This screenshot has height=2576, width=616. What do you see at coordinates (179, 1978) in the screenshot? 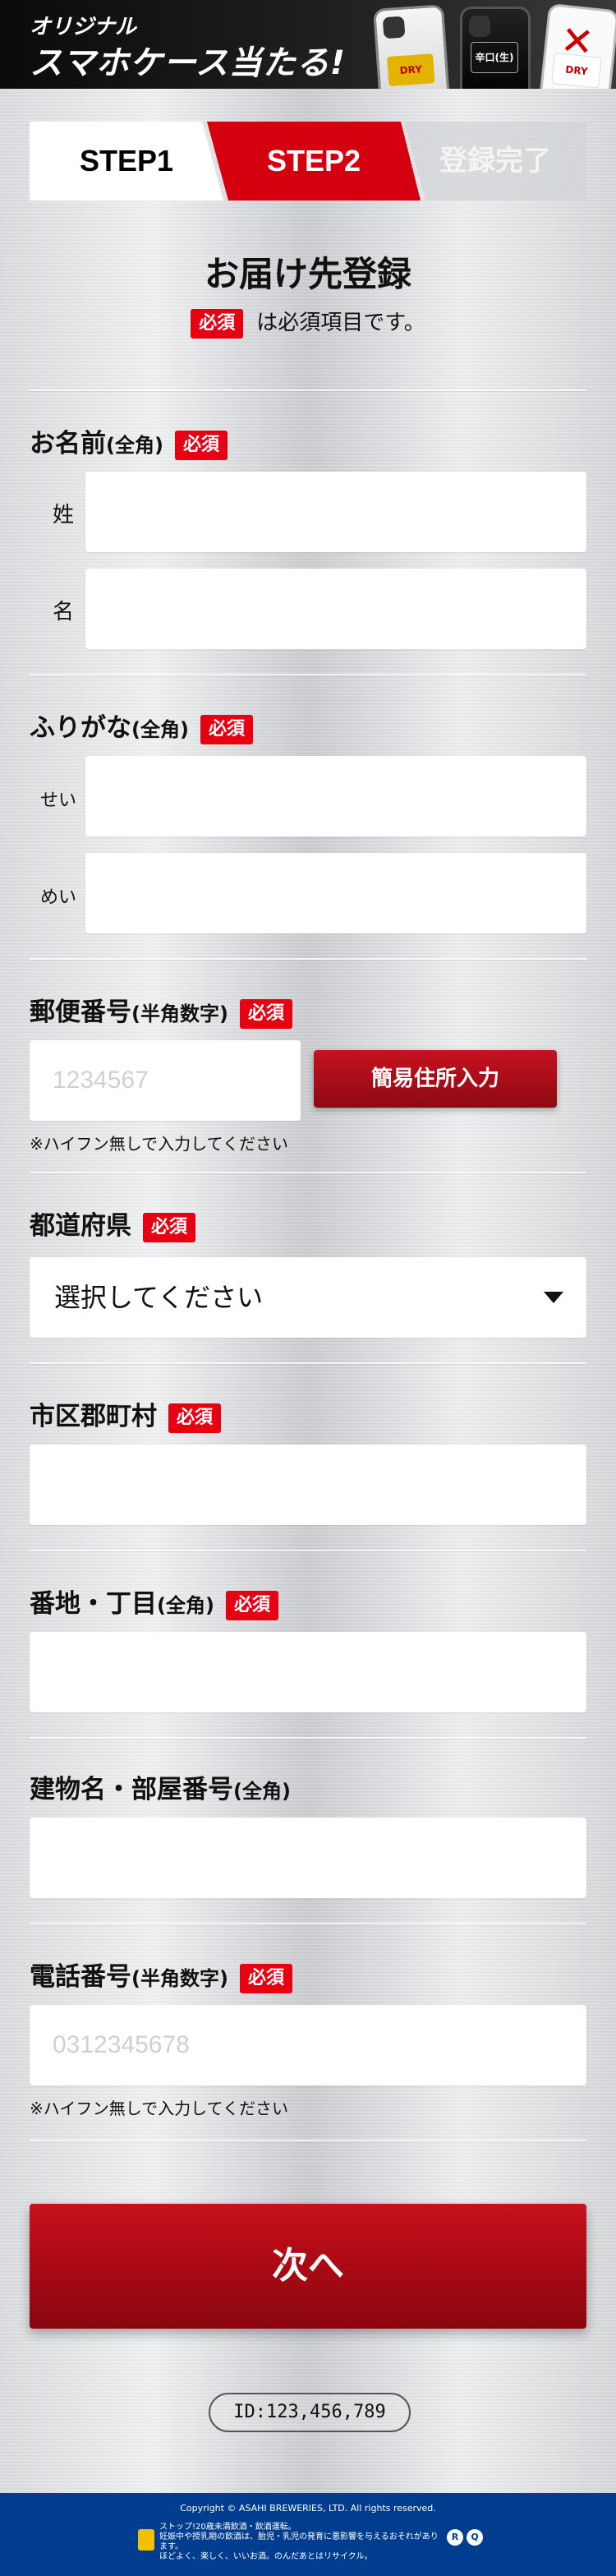
I see `phone-label-sub: (半角数字)` at bounding box center [179, 1978].